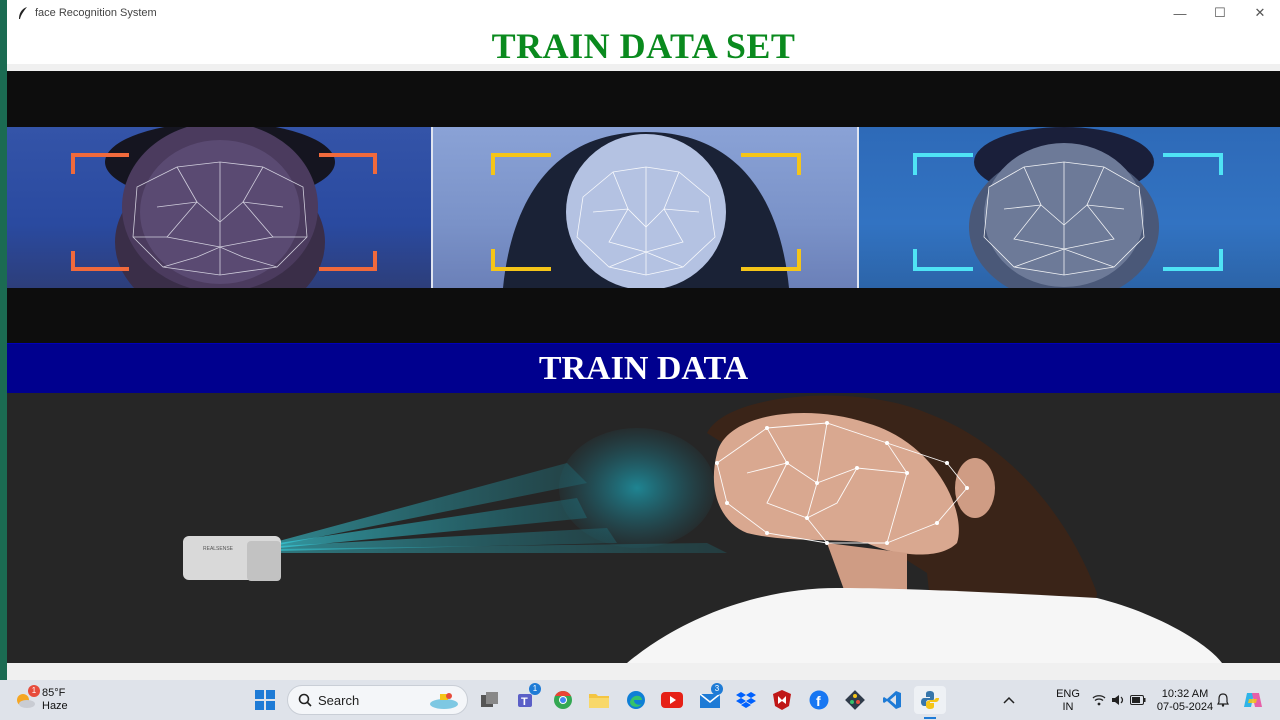 Image resolution: width=1280 pixels, height=720 pixels. What do you see at coordinates (643, 13) in the screenshot?
I see `title-bar: face Recognition System — ☐ ✕` at bounding box center [643, 13].